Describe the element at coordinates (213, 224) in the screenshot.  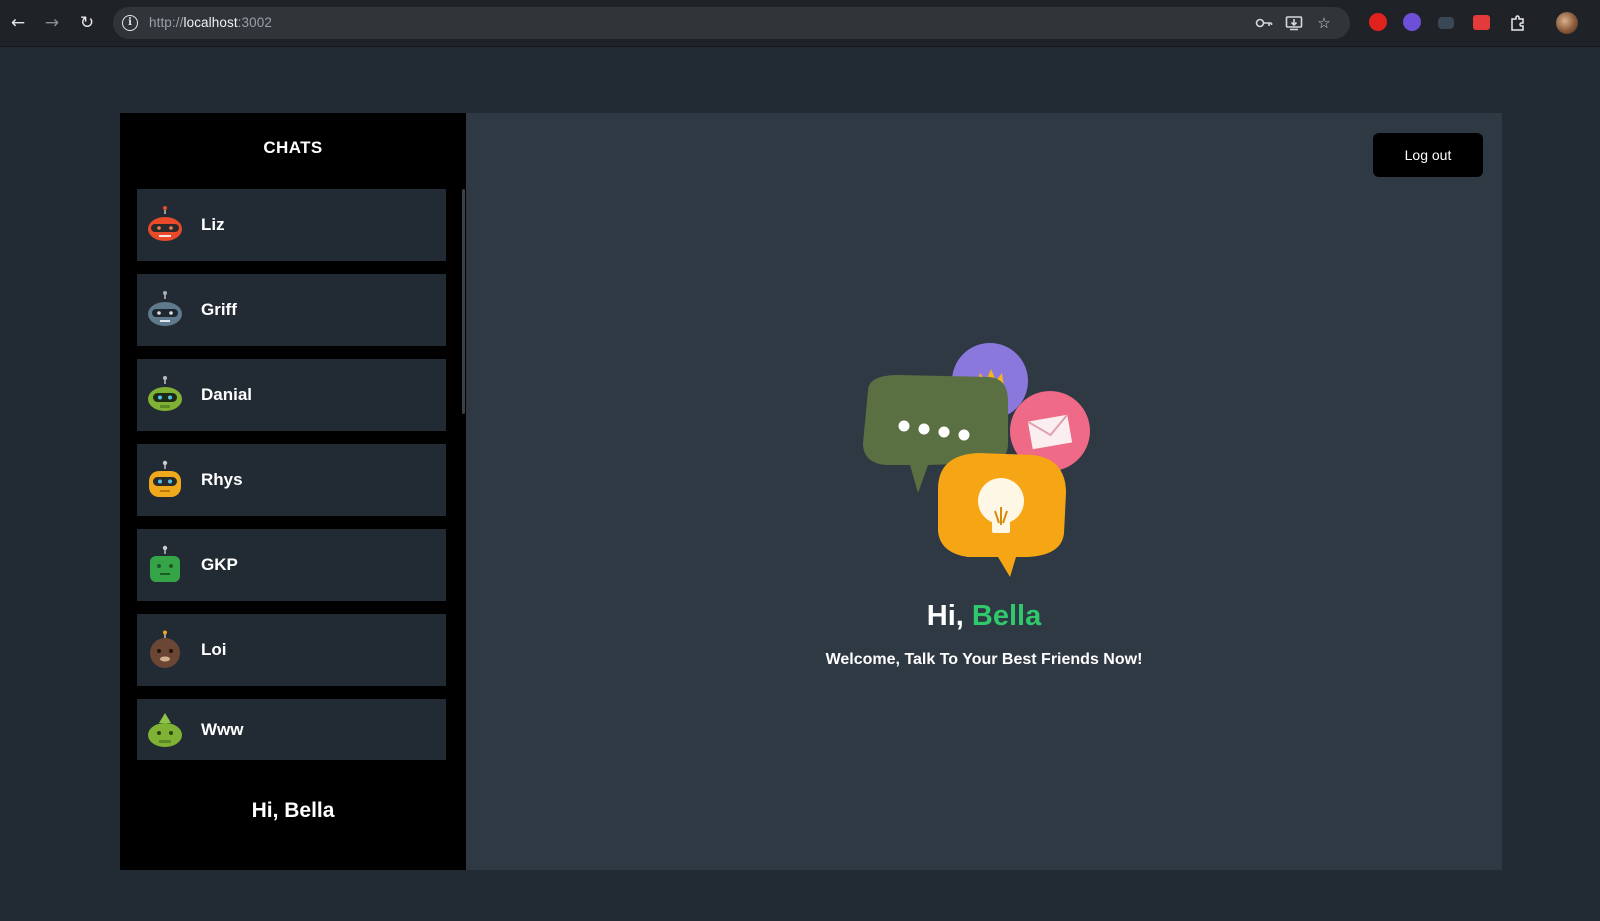
I see `chat-item-label: Liz` at that location.